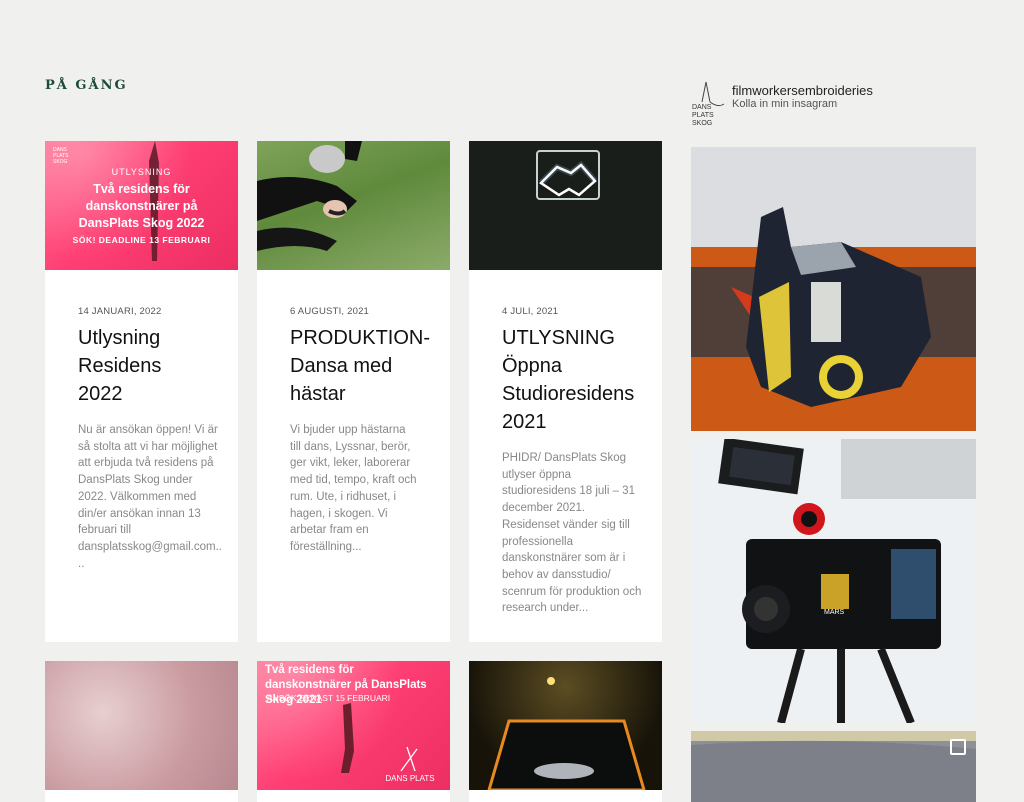  I want to click on dansplats-logo-icon: DANS PLATS SKOG, so click(708, 104).